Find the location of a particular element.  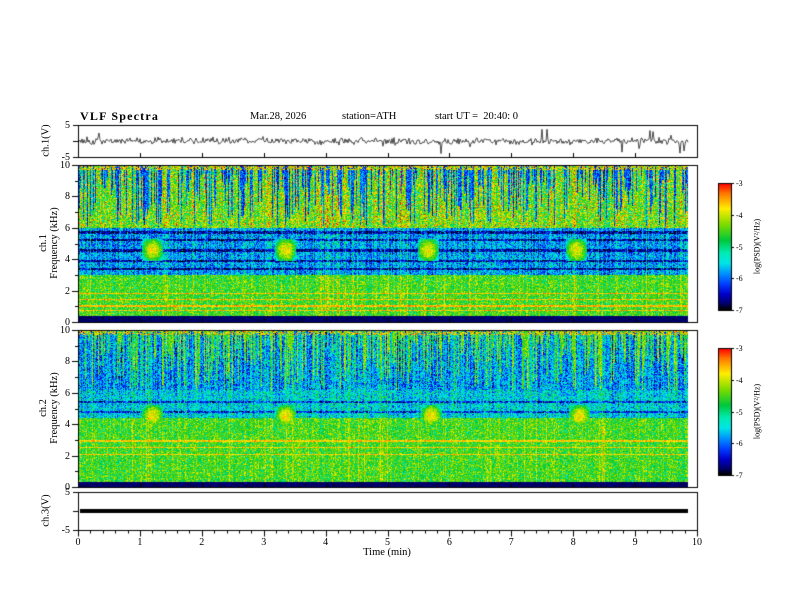

plot-start-ut: start UT = 20:40: 0 is located at coordinates (477, 116).